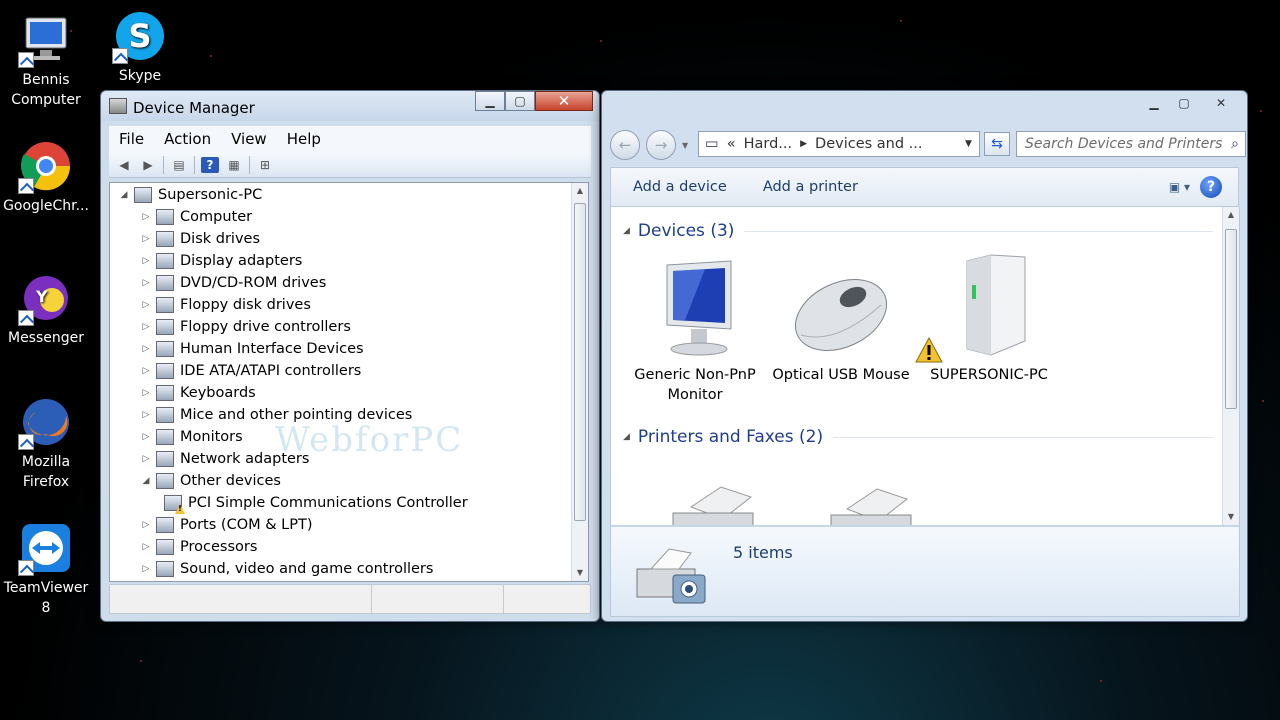  I want to click on tree-item: ▷ DVD/CD-ROM drives, so click(233, 283).